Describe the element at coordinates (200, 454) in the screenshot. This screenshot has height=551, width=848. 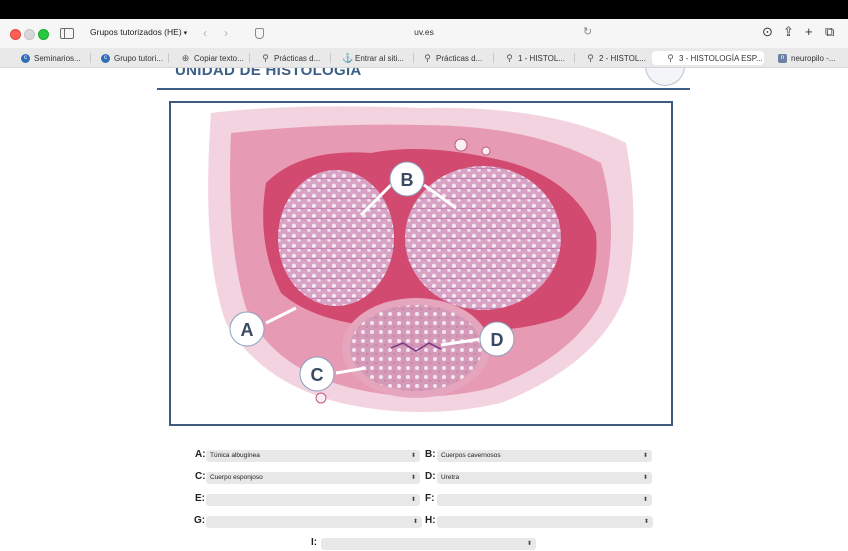
I see `question-label-a: A:` at that location.